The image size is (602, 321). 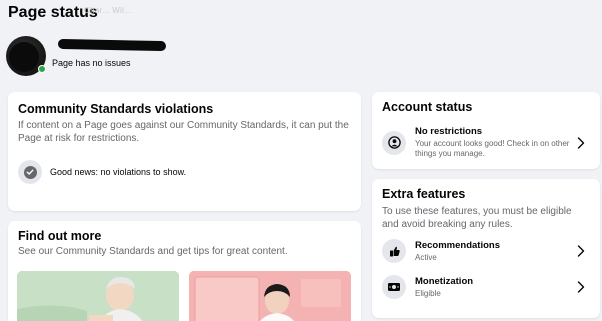 I want to click on no-violations-row: Good news: no violations to show., so click(x=184, y=172).